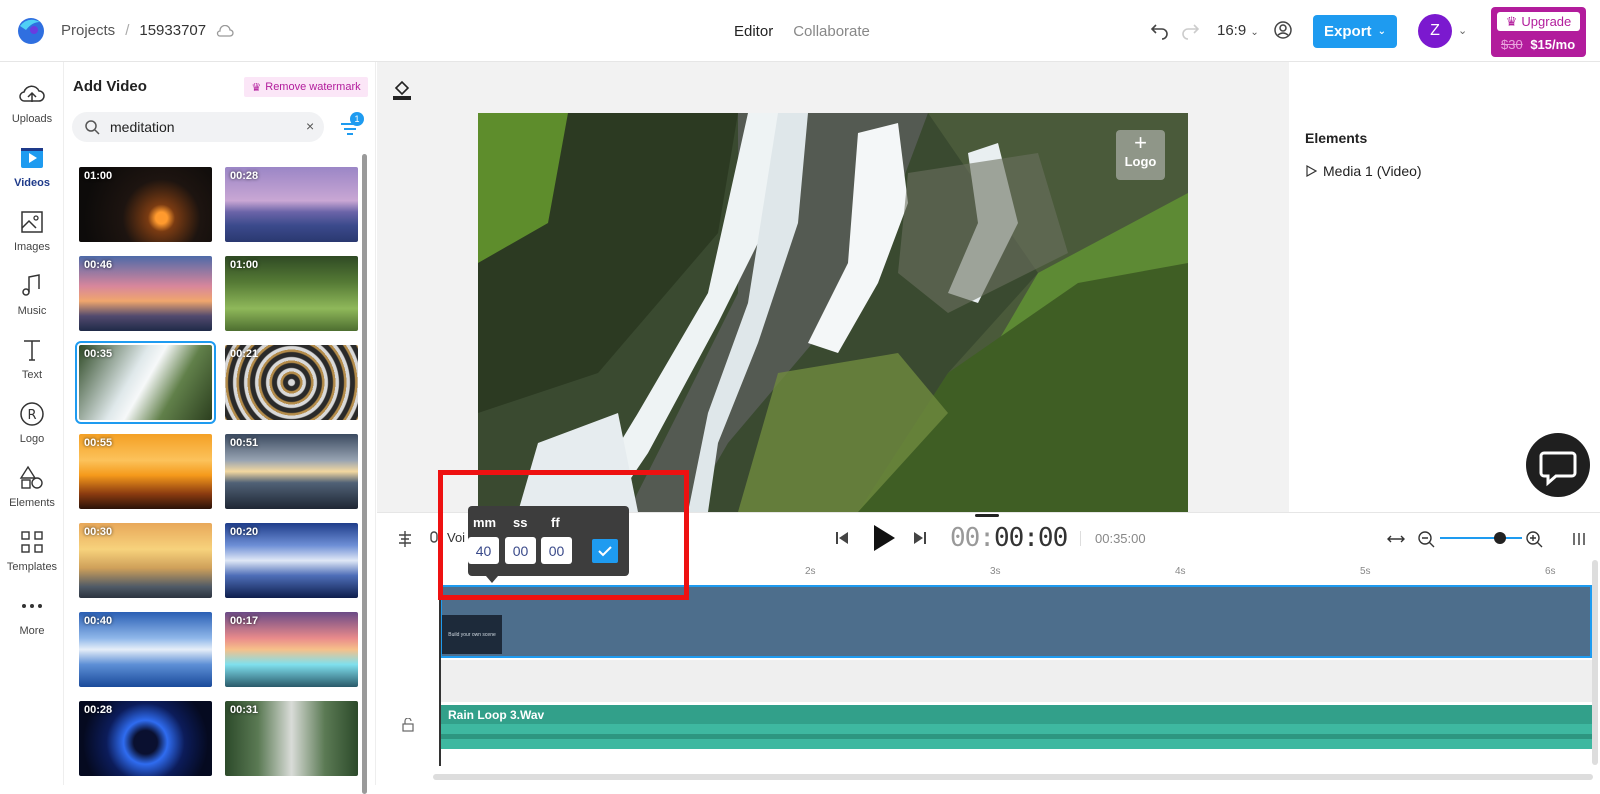 The height and width of the screenshot is (794, 1600). I want to click on split-tracks-icon, so click(405, 539).